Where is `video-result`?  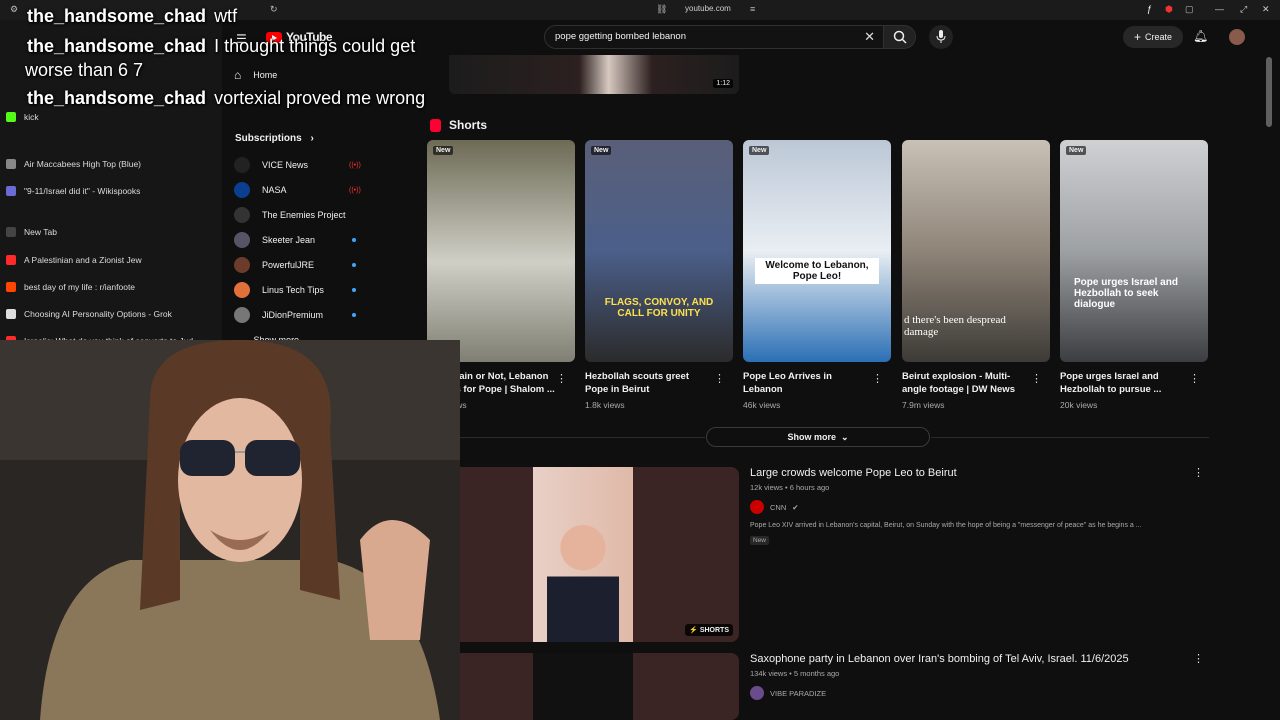 video-result is located at coordinates (583, 686).